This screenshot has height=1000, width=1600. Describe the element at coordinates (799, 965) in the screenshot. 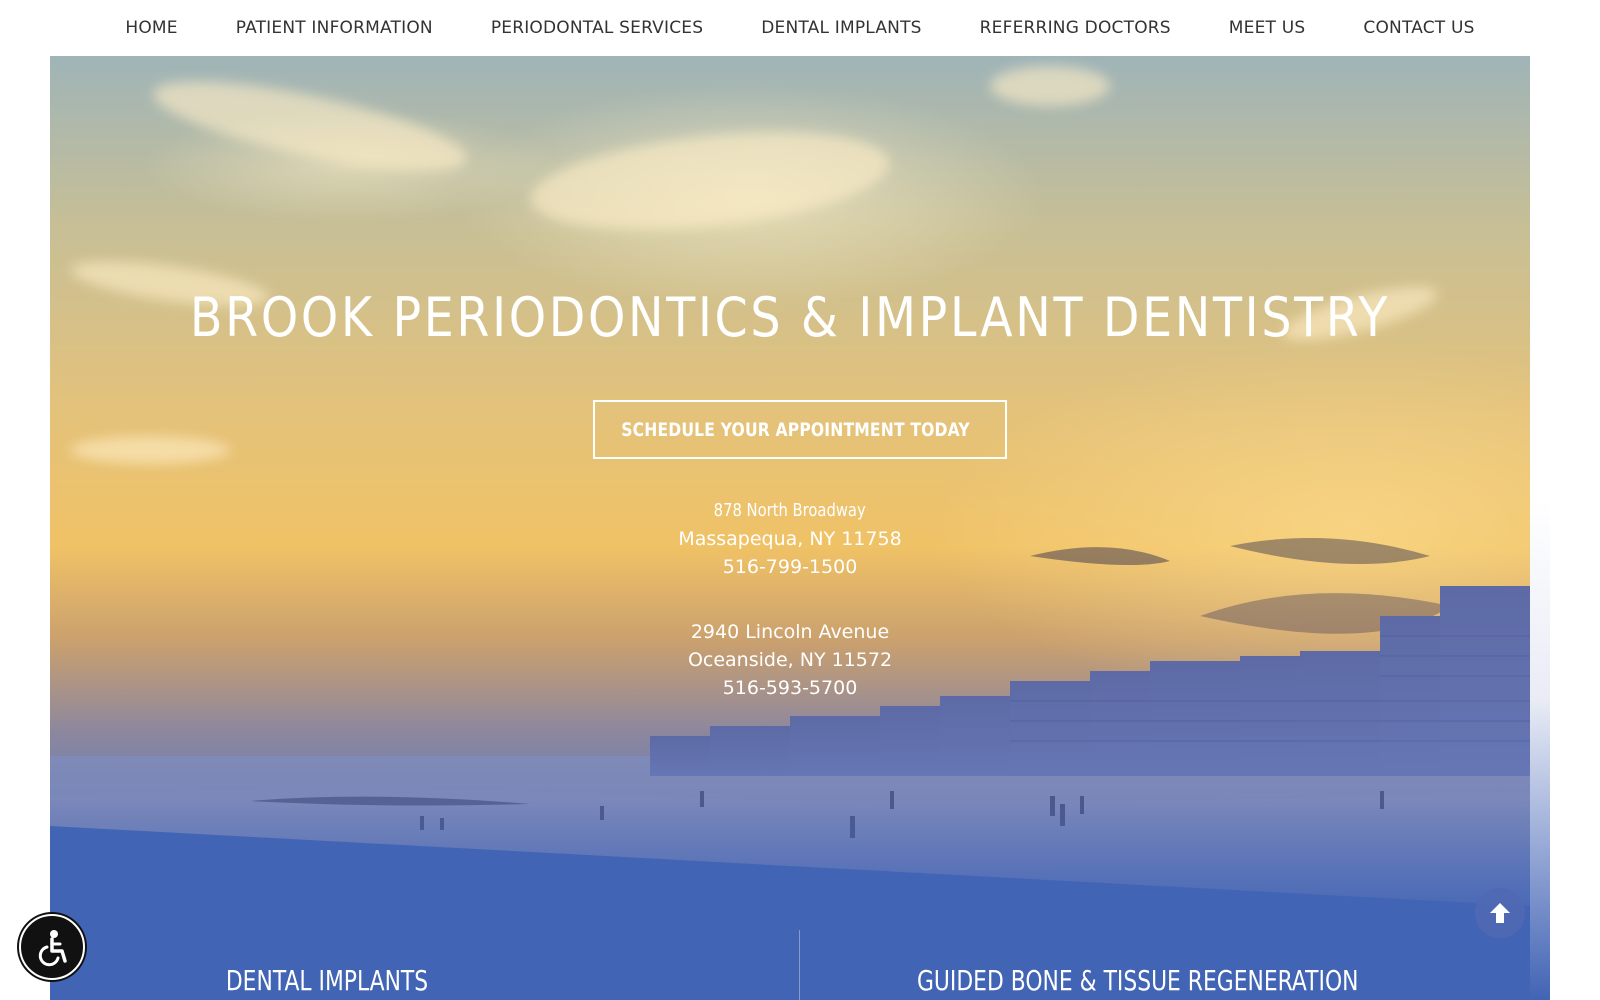

I see `feature-divider` at that location.